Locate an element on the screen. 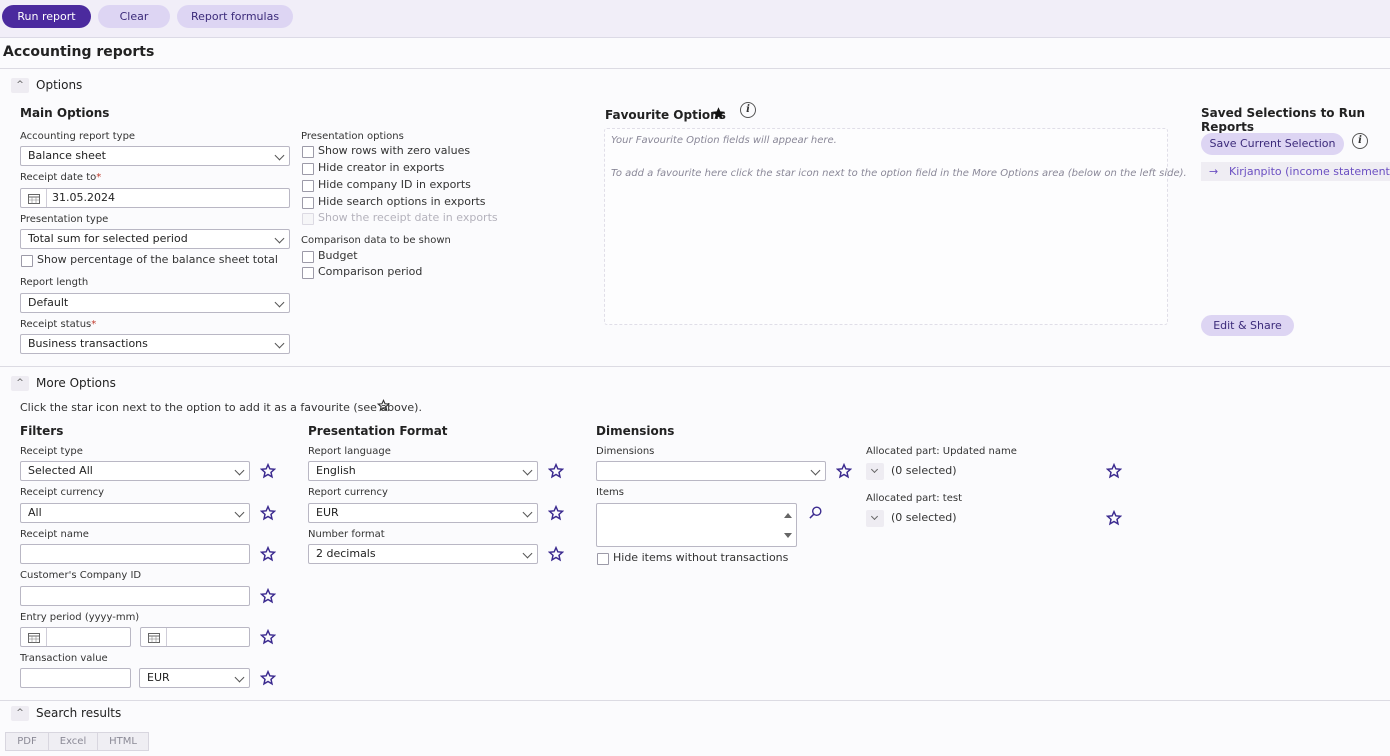  company-id-input is located at coordinates (135, 596).